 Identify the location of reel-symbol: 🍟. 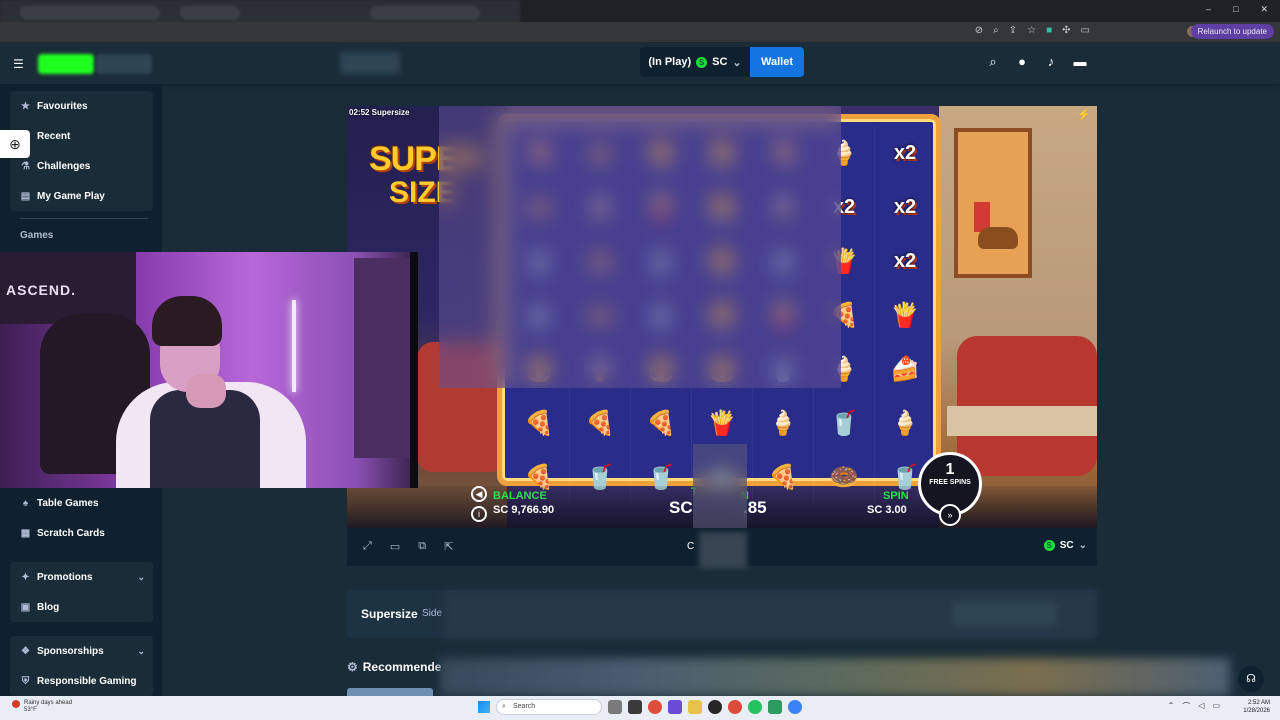
(722, 423).